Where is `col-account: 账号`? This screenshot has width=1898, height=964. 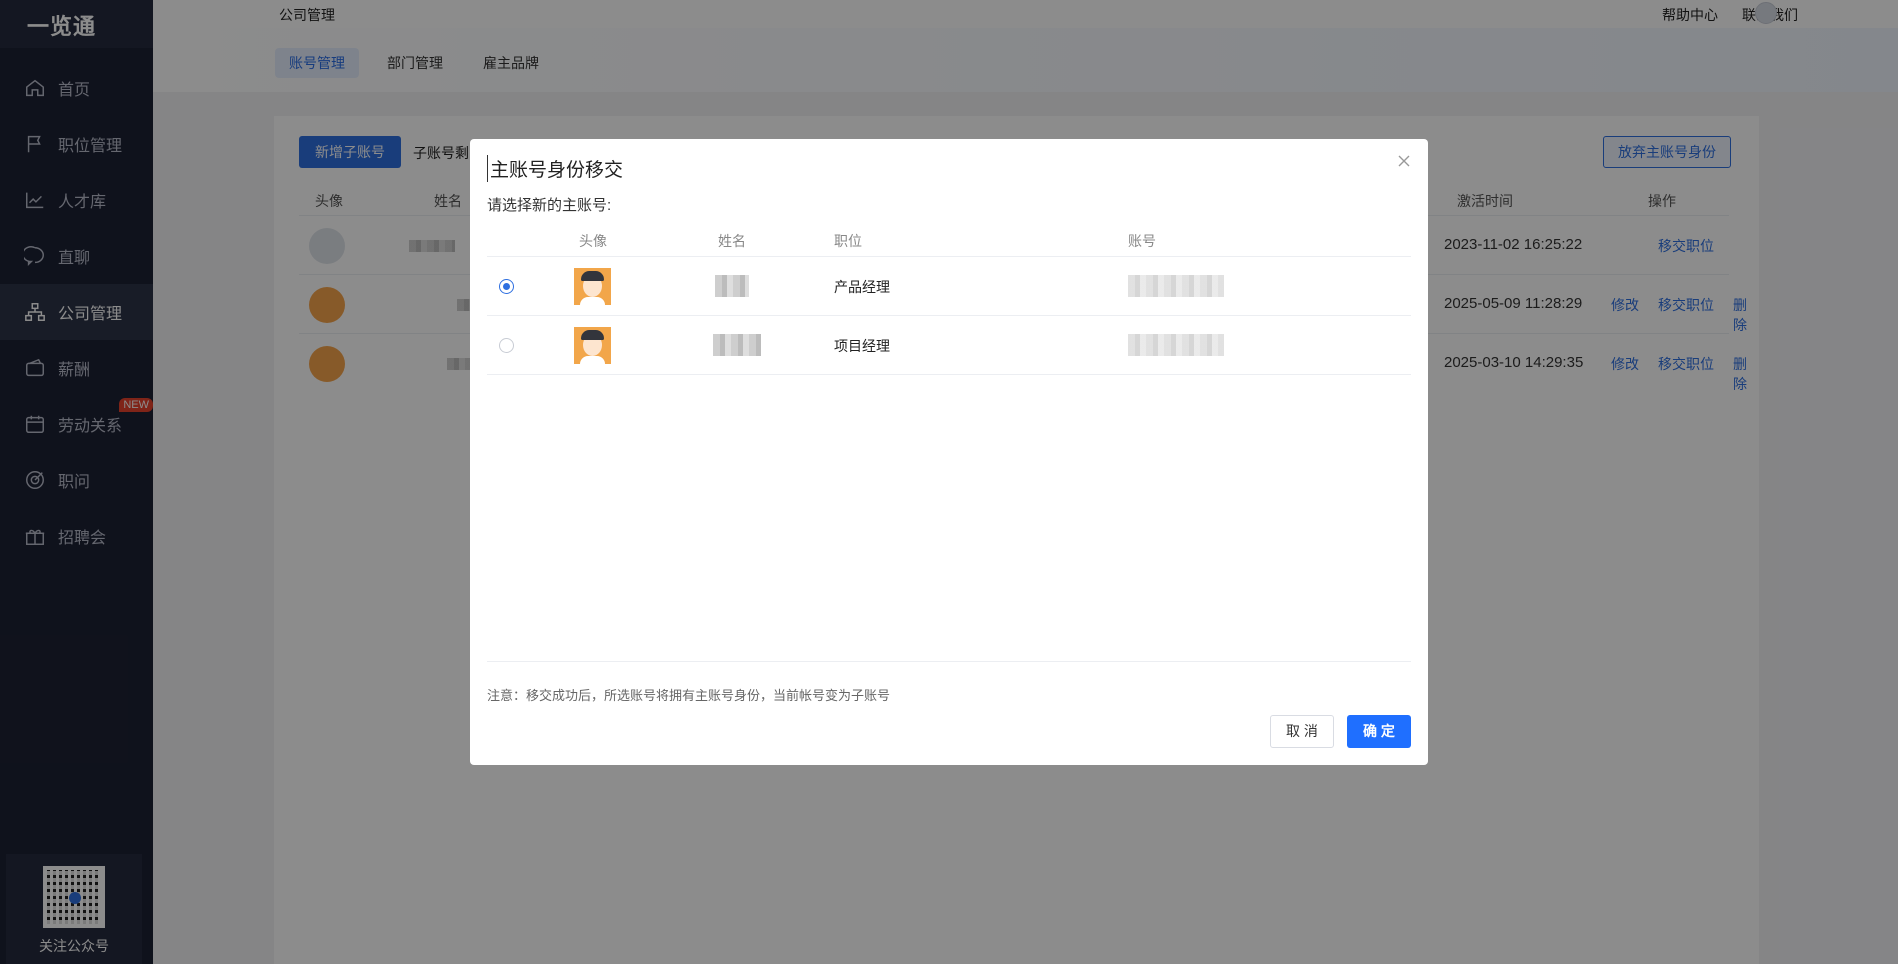
col-account: 账号 is located at coordinates (1142, 241).